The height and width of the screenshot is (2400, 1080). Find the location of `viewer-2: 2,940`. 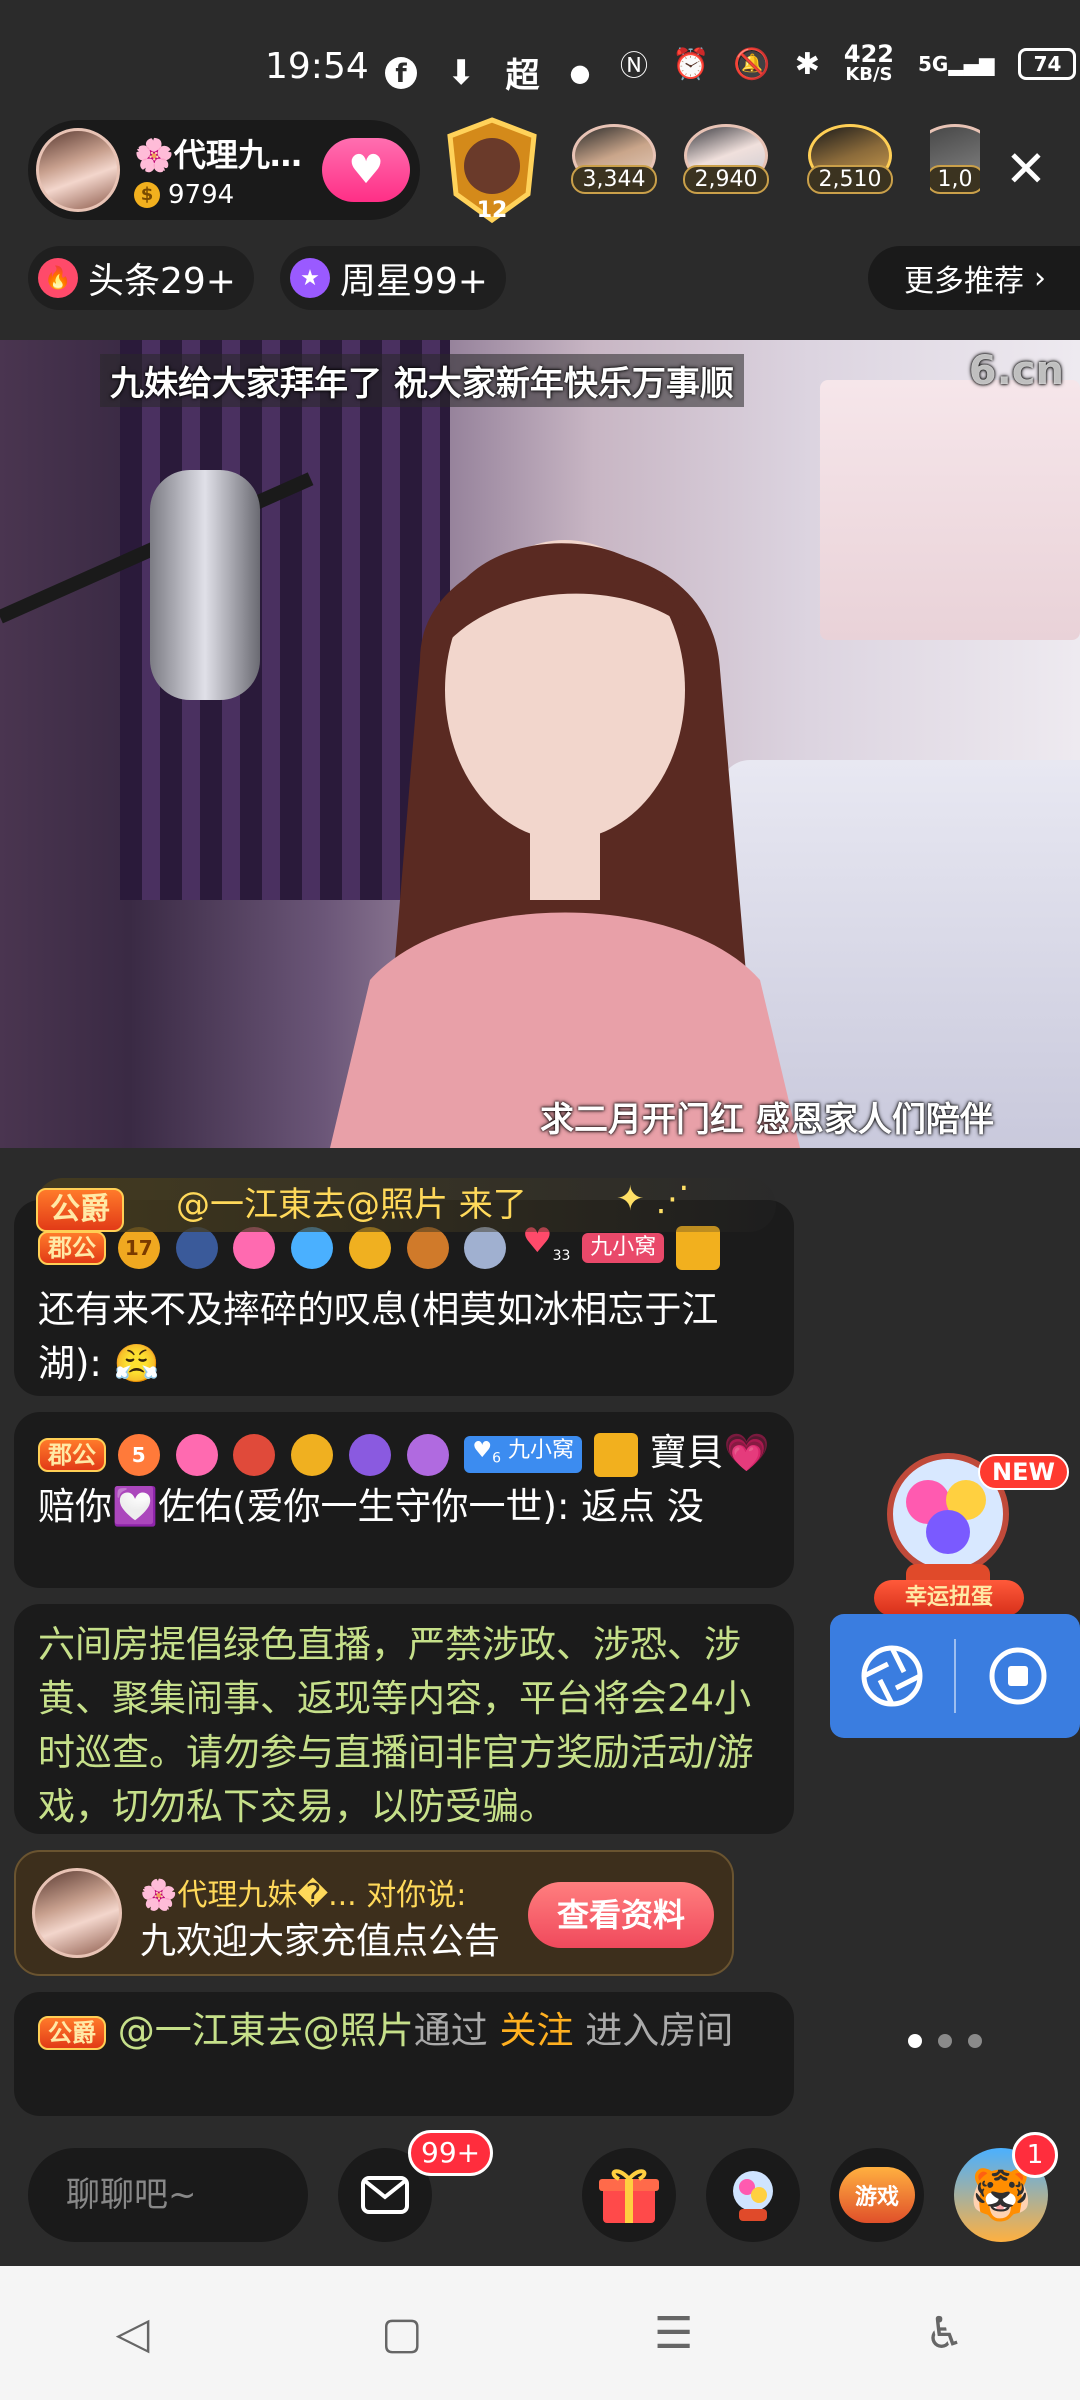

viewer-2: 2,940 is located at coordinates (726, 170).